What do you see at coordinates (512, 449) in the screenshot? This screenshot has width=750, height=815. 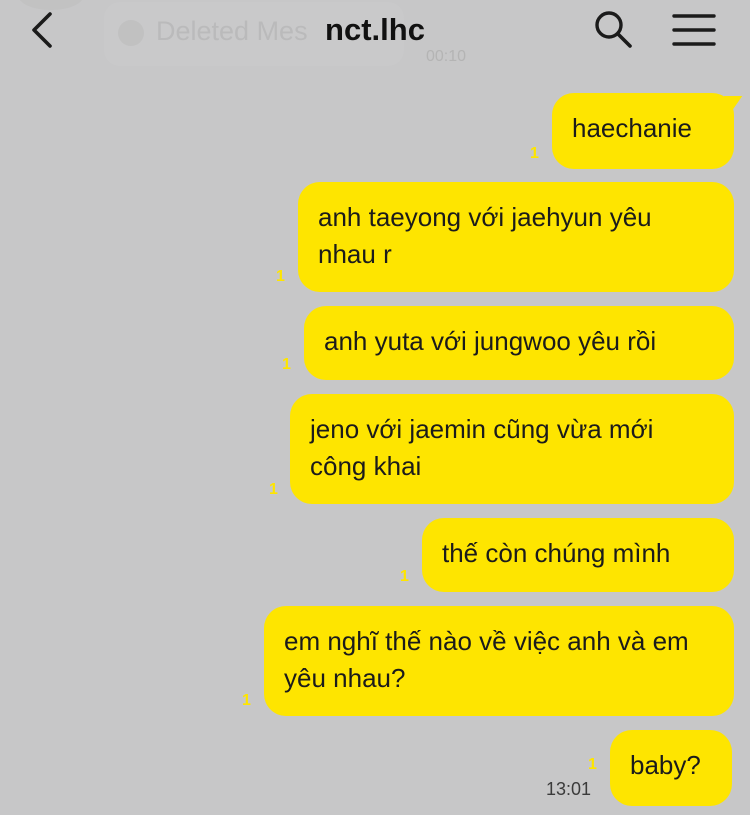 I see `message-bubble: jeno với jaemin cũng vừa mới công khai` at bounding box center [512, 449].